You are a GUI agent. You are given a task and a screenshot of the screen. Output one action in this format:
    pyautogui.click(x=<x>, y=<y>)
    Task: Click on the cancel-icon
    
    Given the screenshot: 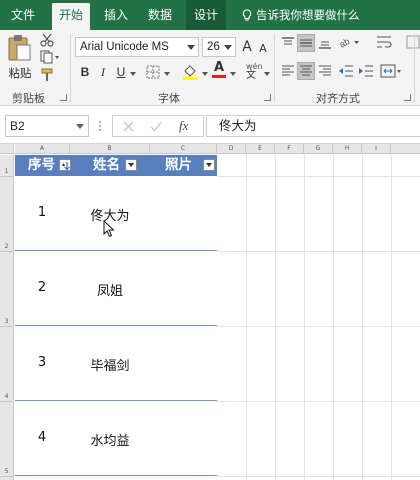 What is the action you would take?
    pyautogui.click(x=128, y=126)
    